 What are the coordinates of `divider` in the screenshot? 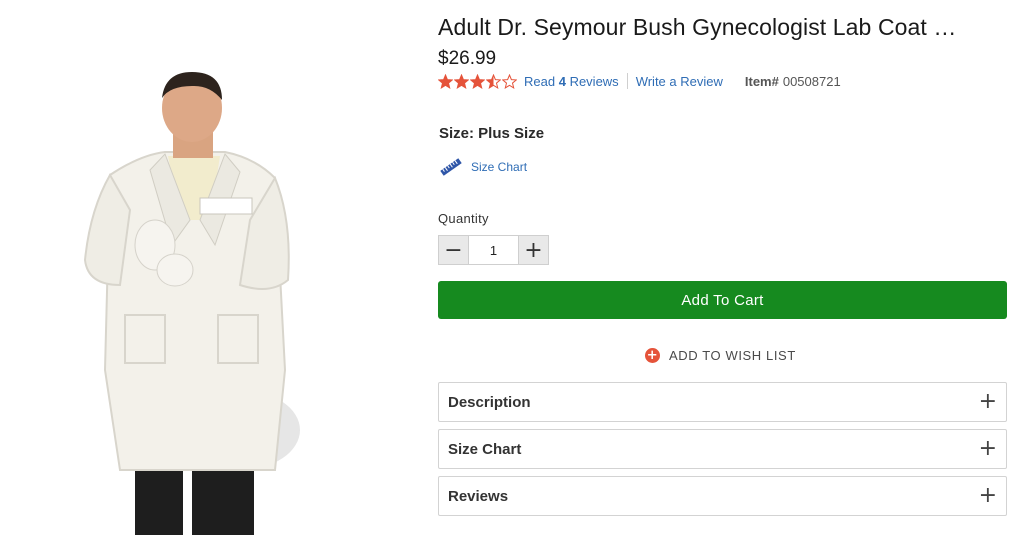 It's located at (627, 81).